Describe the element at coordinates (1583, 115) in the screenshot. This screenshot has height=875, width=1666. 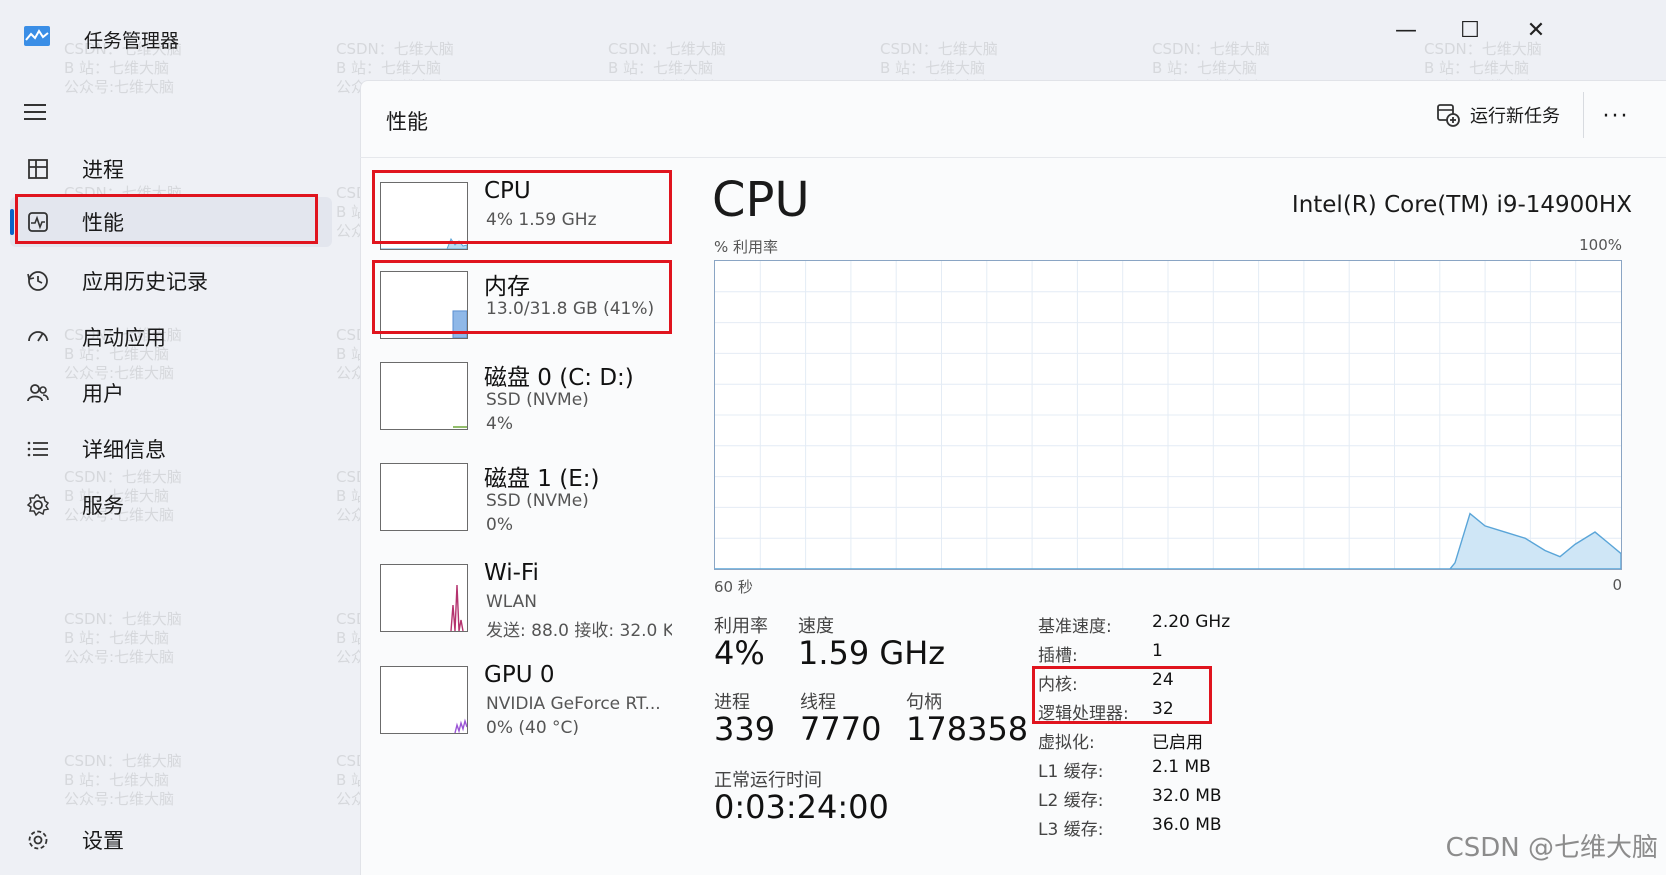
I see `header-divider` at that location.